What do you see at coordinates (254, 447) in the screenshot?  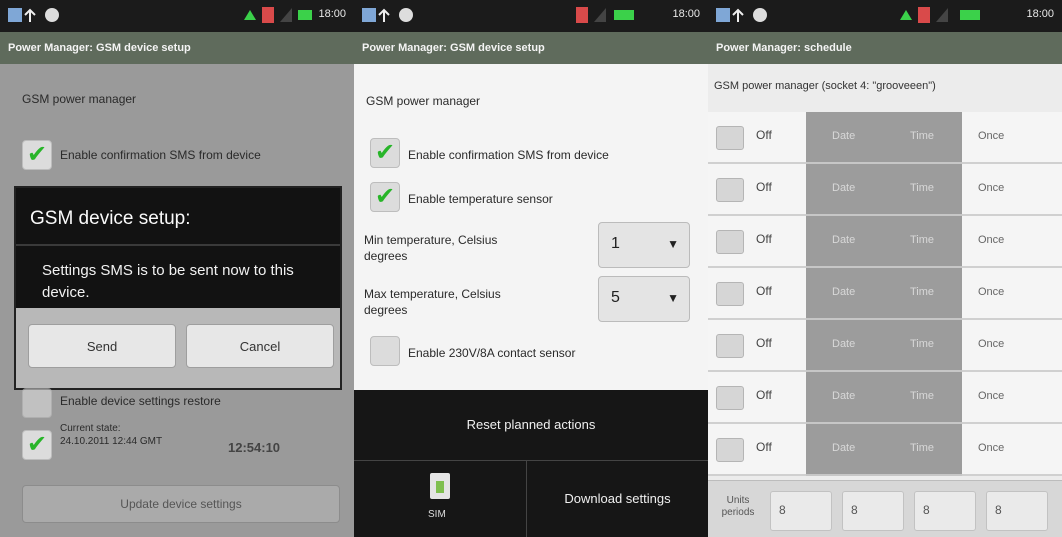 I see `current-state-value: 12:54:10` at bounding box center [254, 447].